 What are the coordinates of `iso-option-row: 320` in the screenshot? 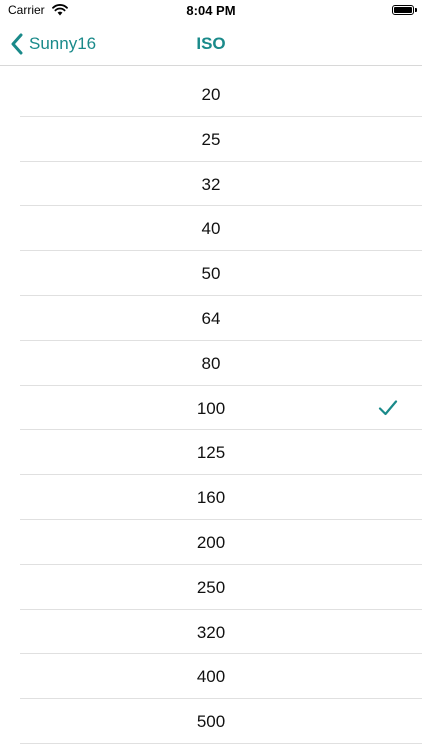 It's located at (211, 632).